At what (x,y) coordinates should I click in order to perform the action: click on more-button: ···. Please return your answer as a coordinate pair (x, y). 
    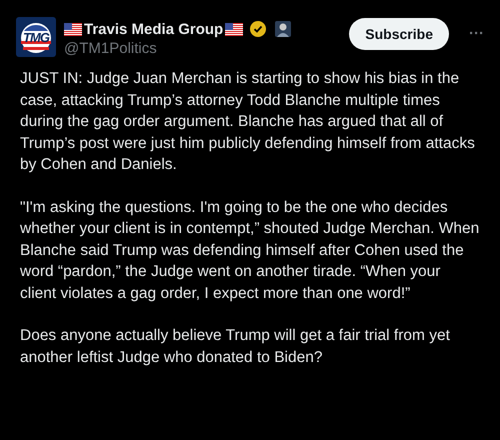
    Looking at the image, I should click on (476, 33).